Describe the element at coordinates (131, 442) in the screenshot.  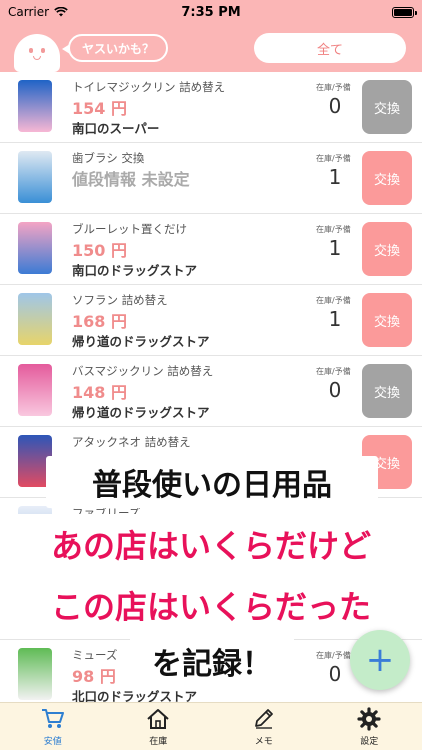
I see `product-name: アタックネオ 詰め替え` at that location.